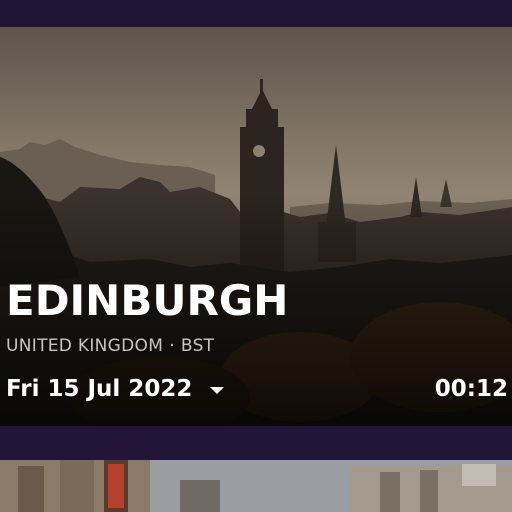  I want to click on next-city-card, so click(256, 486).